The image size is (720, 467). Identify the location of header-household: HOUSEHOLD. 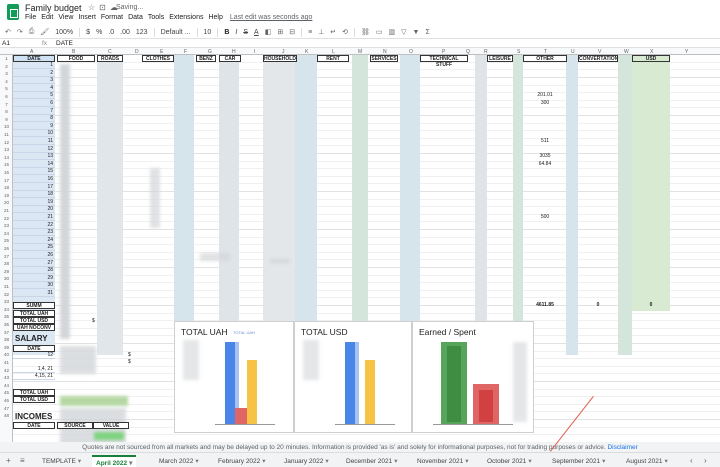
(280, 58).